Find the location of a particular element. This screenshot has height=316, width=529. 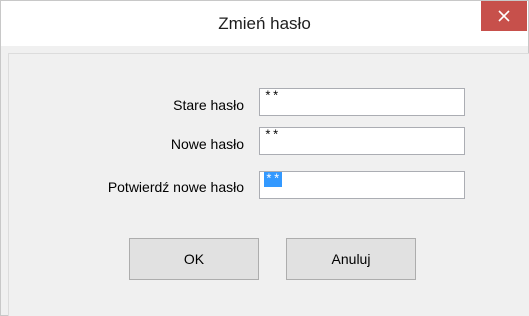

new-password-label: Nowe hasło is located at coordinates (207, 144).